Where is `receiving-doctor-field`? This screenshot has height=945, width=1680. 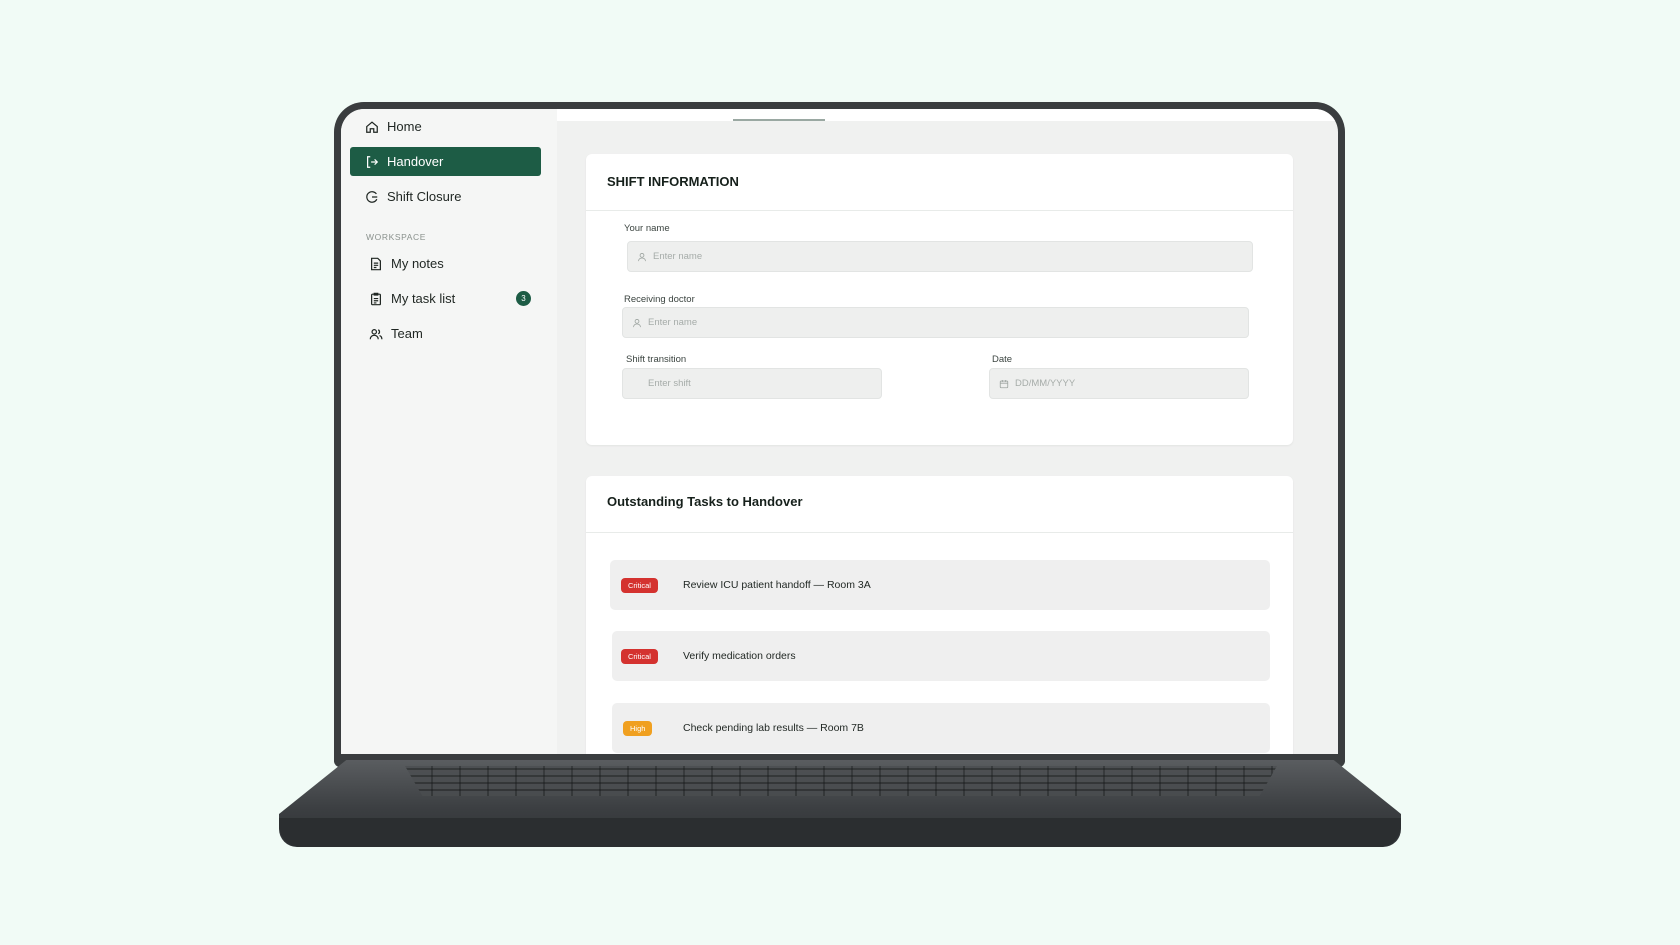 receiving-doctor-field is located at coordinates (935, 322).